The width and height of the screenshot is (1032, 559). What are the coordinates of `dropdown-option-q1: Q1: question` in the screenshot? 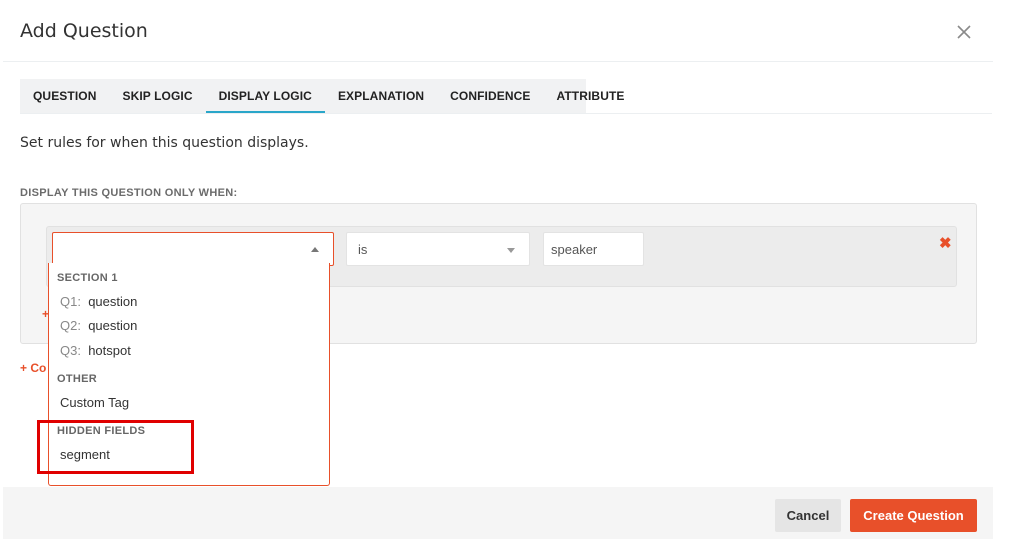 It's located at (98, 301).